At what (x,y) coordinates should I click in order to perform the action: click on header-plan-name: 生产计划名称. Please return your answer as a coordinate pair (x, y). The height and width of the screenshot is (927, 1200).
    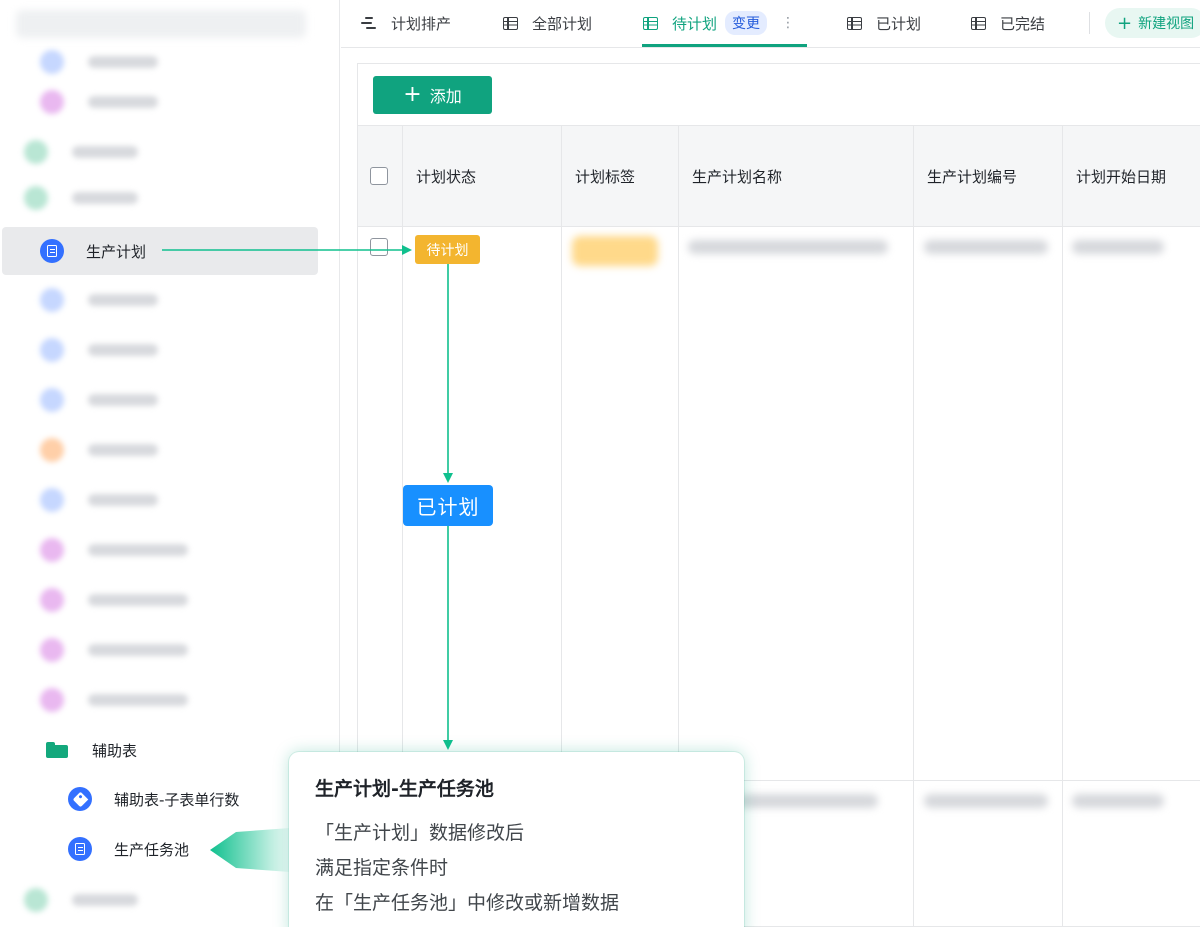
    Looking at the image, I should click on (730, 176).